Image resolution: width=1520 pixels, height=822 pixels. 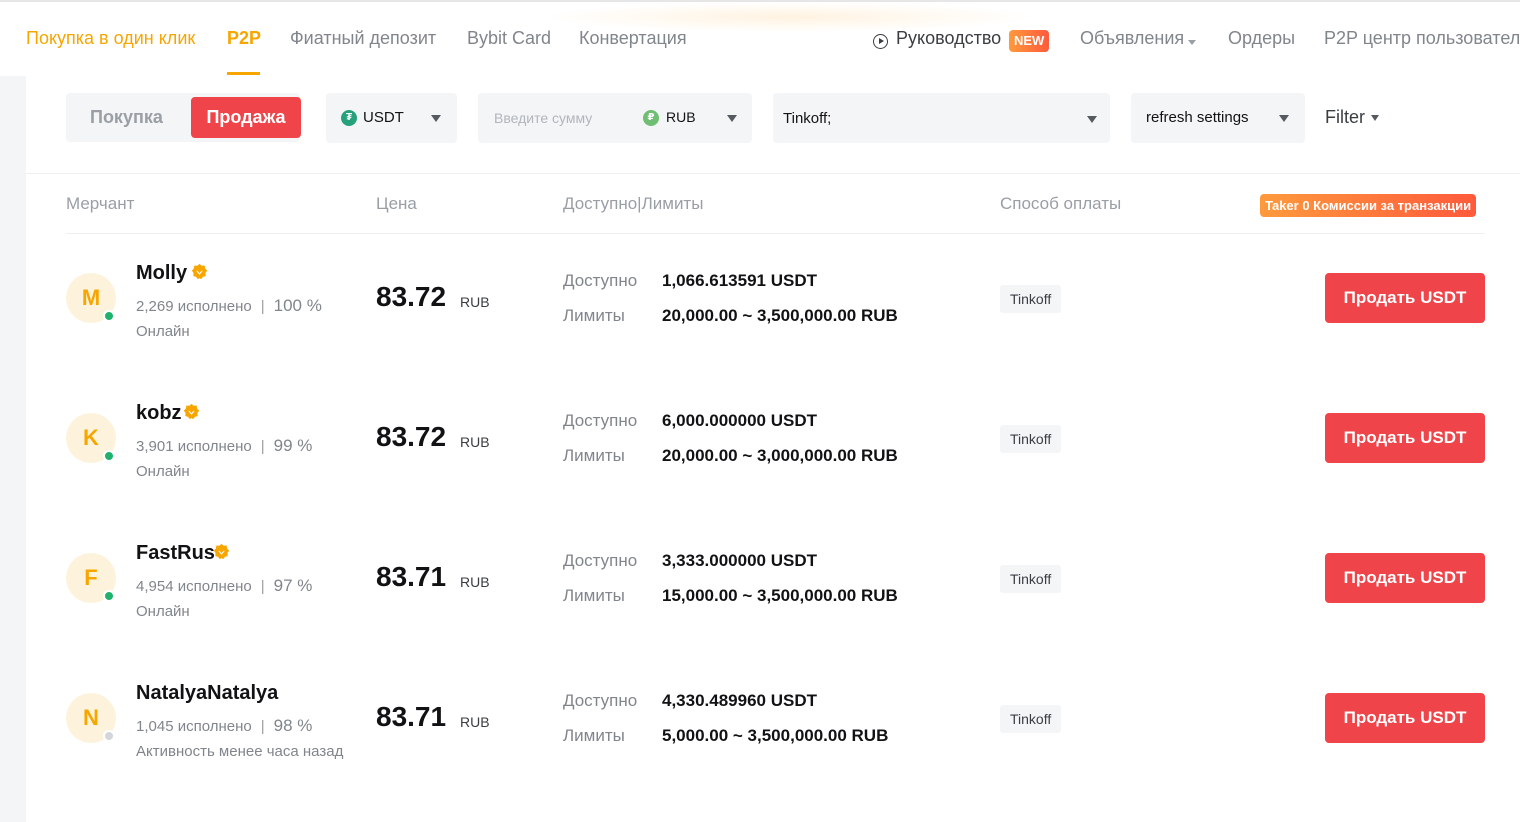 I want to click on merchant-stats: 4,954 исполнено | 97 %, so click(x=224, y=586).